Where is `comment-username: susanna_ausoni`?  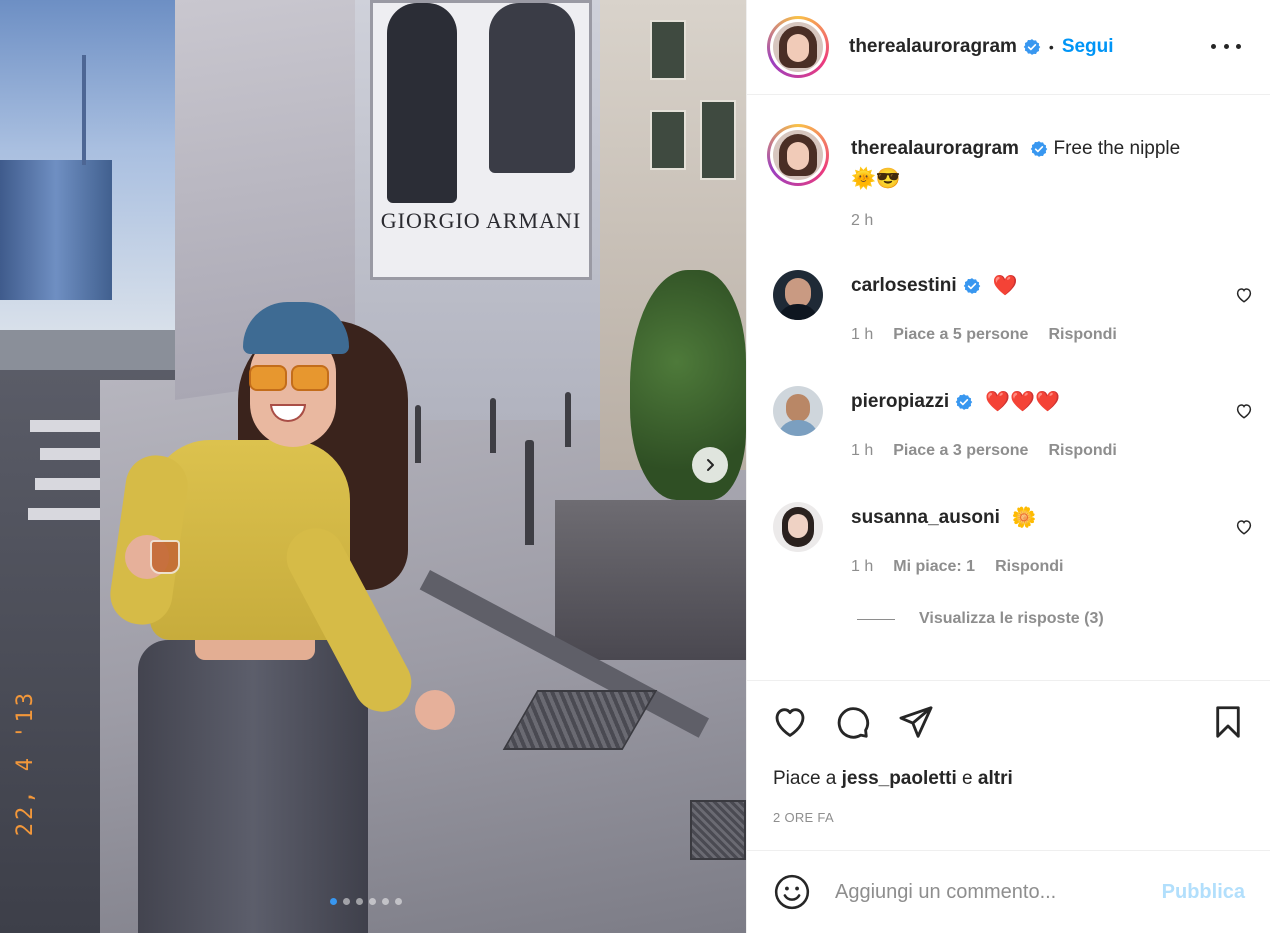
comment-username: susanna_ausoni is located at coordinates (925, 518).